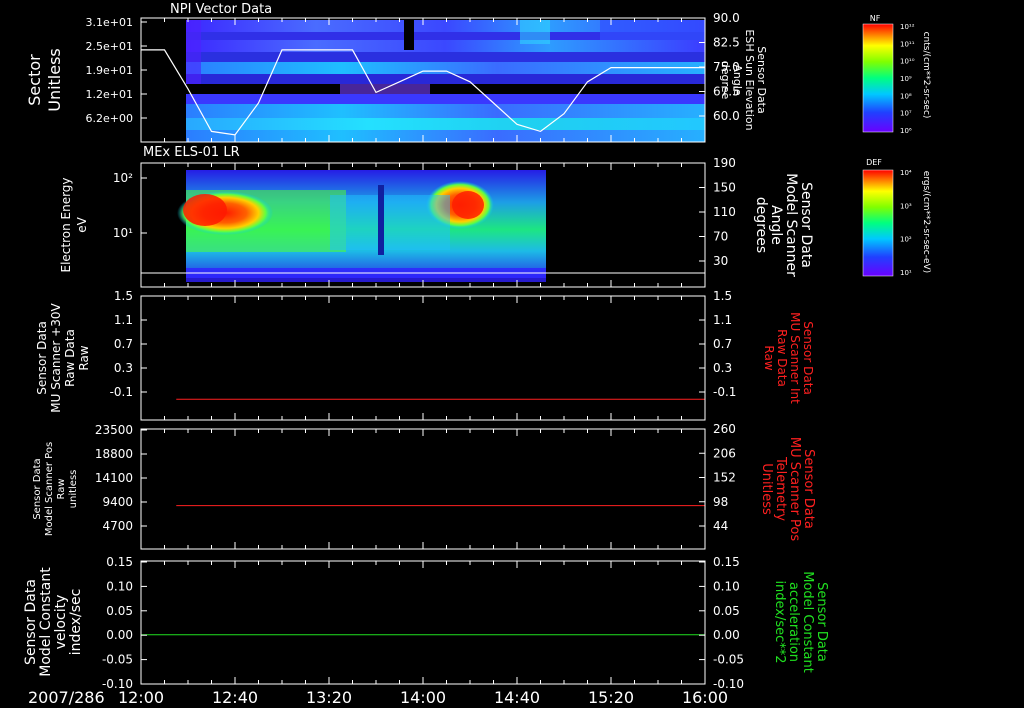 The height and width of the screenshot is (708, 1024). What do you see at coordinates (123, 320) in the screenshot?
I see `mu30-left-tick-label: 1.1` at bounding box center [123, 320].